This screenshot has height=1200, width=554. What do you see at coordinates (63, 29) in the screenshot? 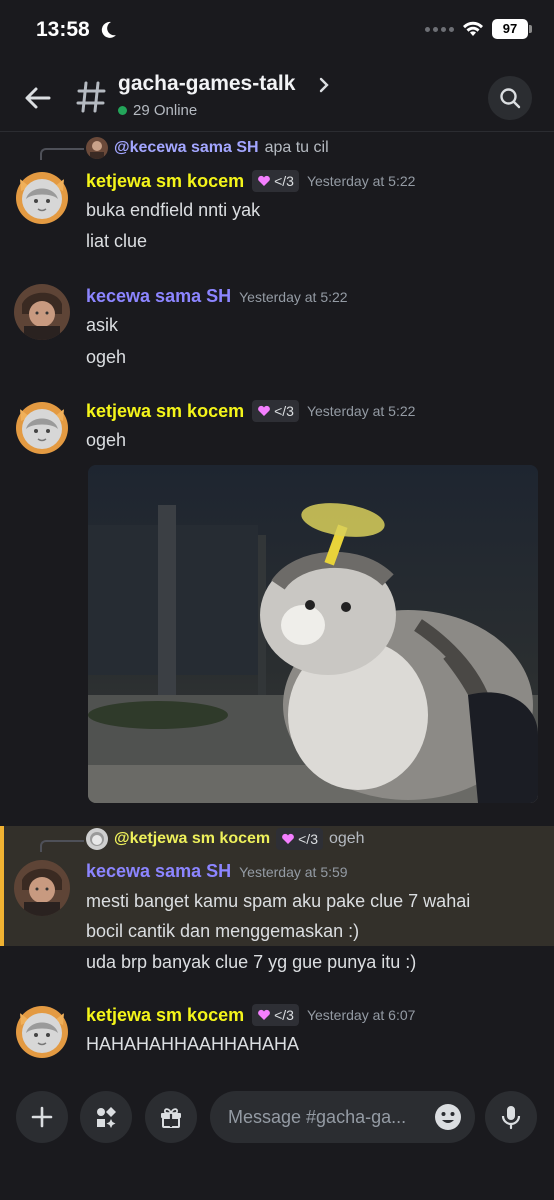
I see `clock: 13:58` at bounding box center [63, 29].